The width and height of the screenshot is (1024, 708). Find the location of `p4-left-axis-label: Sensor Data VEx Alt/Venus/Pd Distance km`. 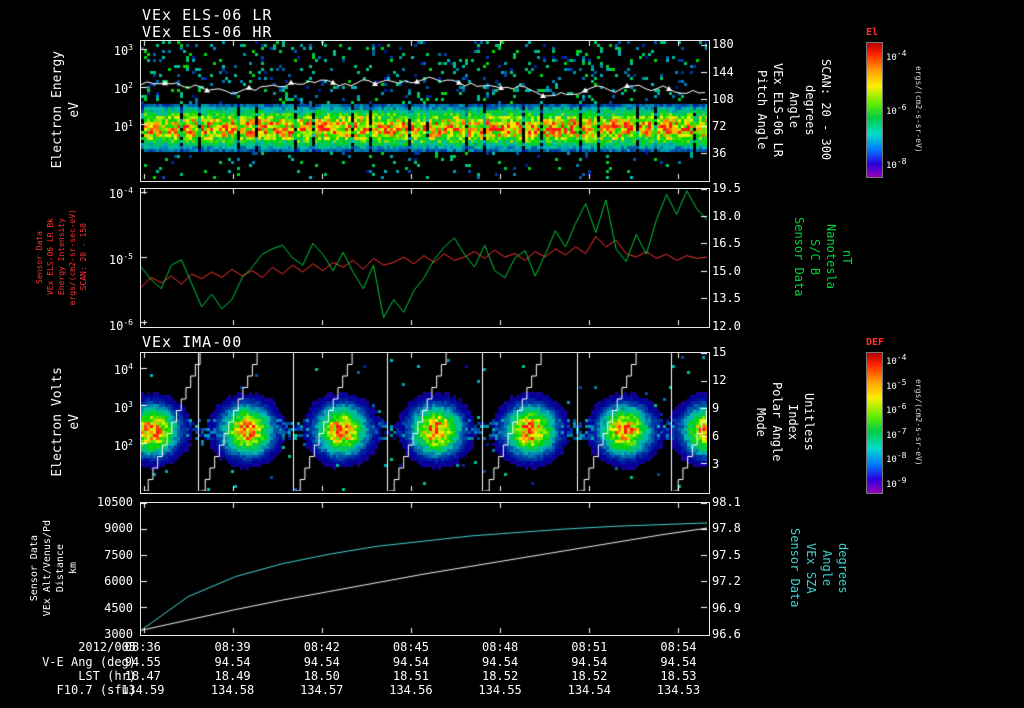

p4-left-axis-label: Sensor Data VEx Alt/Venus/Pd Distance km is located at coordinates (54, 568).